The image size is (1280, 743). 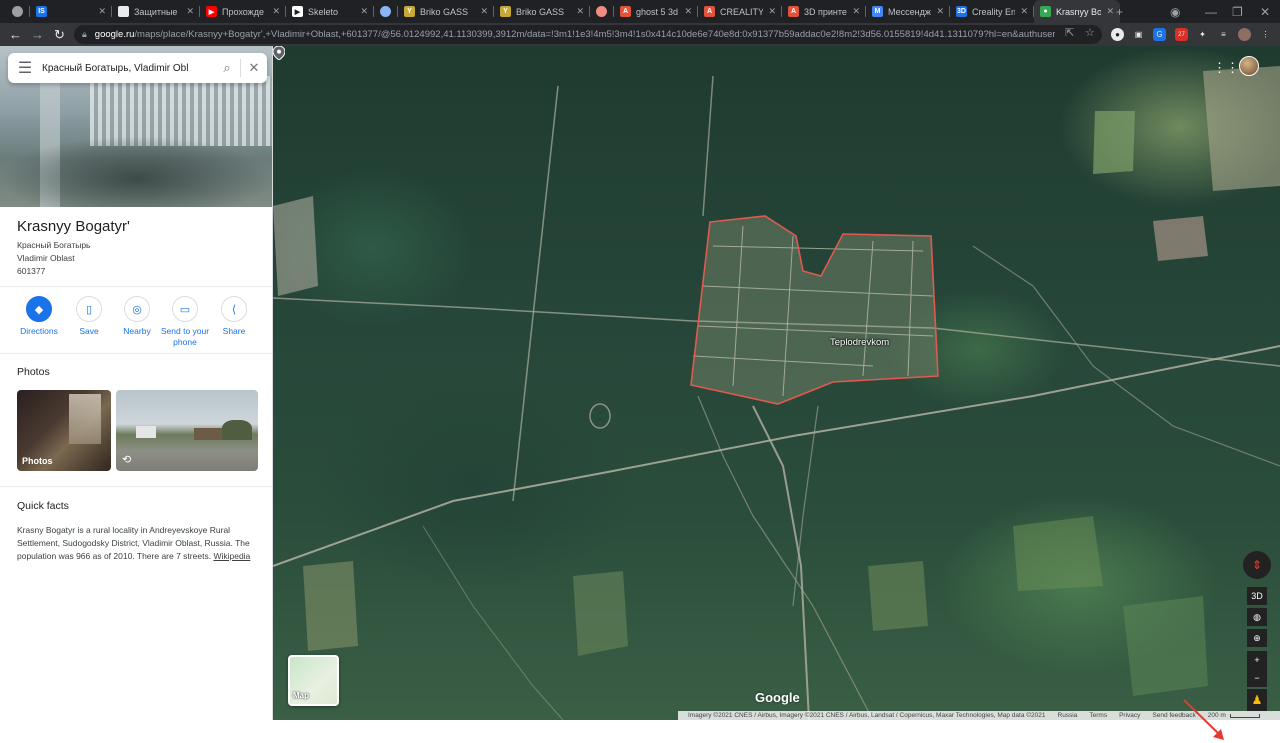 What do you see at coordinates (54, 245) in the screenshot?
I see `place-native-name: Красный Богатырь` at bounding box center [54, 245].